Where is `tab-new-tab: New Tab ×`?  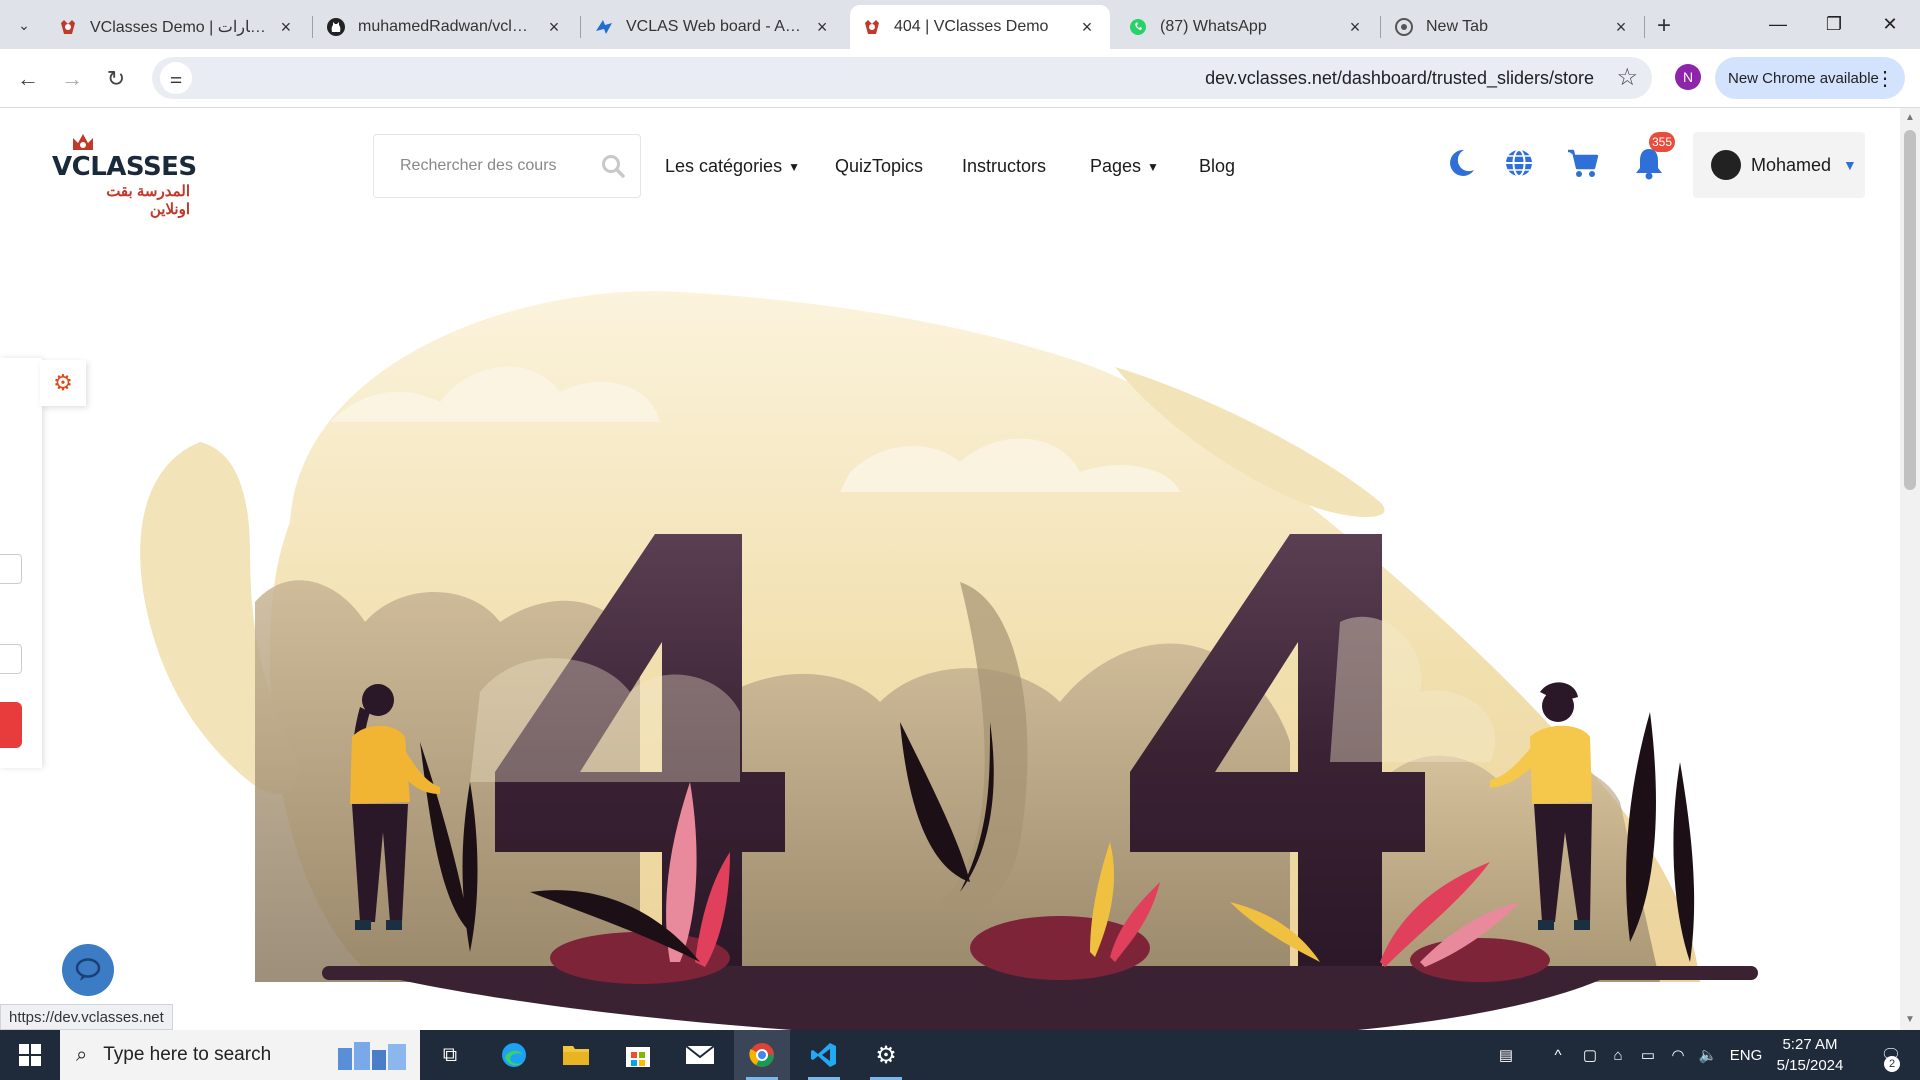
tab-new-tab: New Tab × is located at coordinates (1513, 27).